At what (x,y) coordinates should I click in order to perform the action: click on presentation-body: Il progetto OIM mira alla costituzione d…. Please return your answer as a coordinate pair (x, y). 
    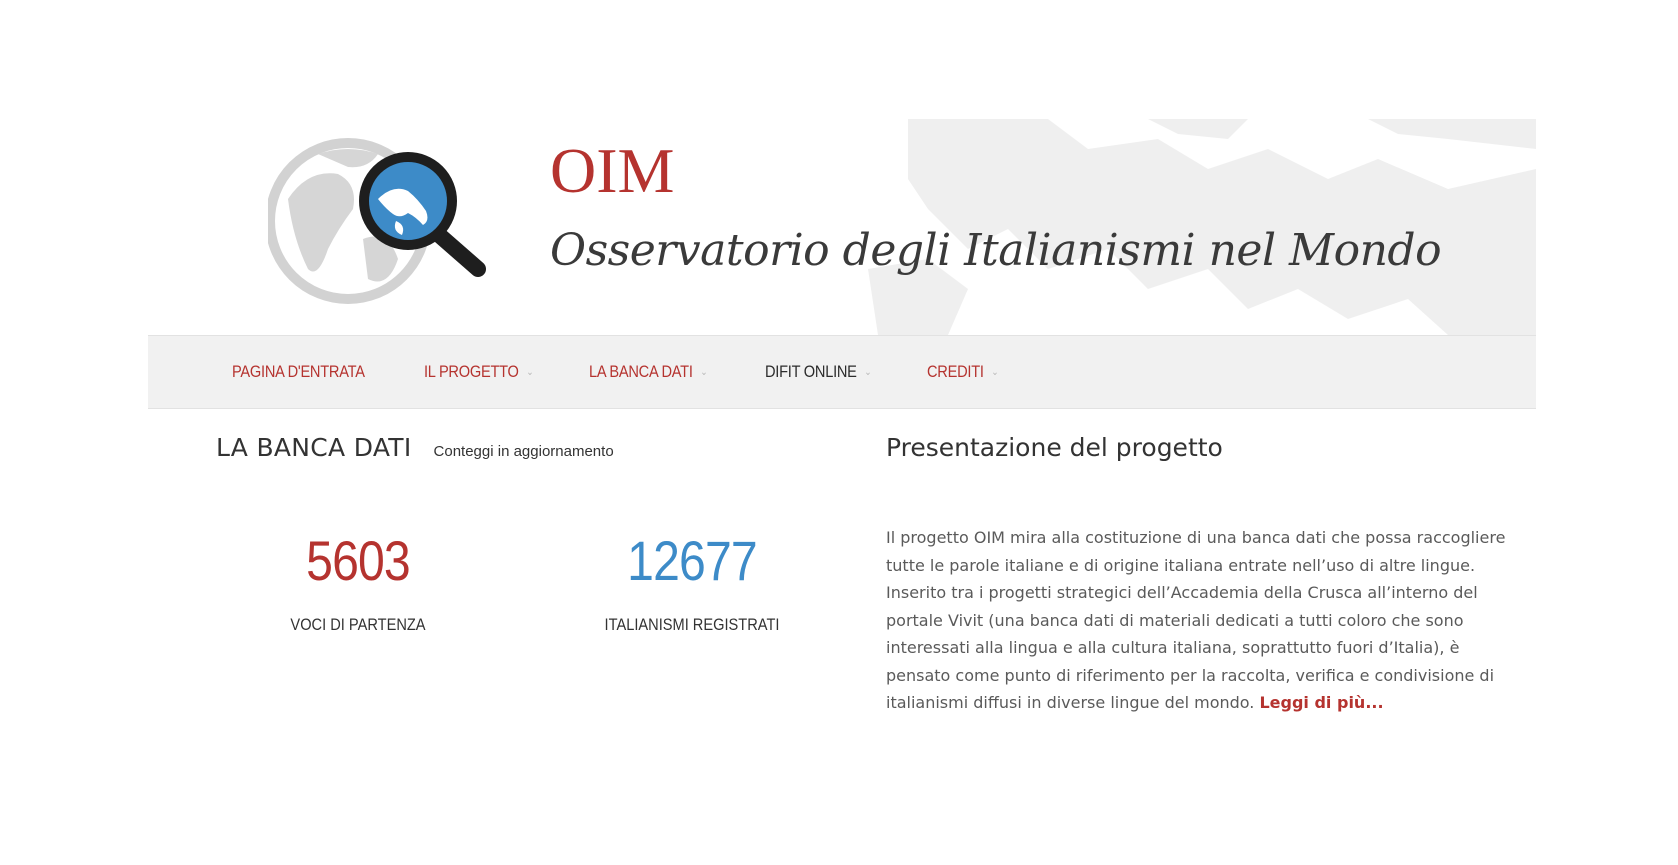
    Looking at the image, I should click on (1196, 620).